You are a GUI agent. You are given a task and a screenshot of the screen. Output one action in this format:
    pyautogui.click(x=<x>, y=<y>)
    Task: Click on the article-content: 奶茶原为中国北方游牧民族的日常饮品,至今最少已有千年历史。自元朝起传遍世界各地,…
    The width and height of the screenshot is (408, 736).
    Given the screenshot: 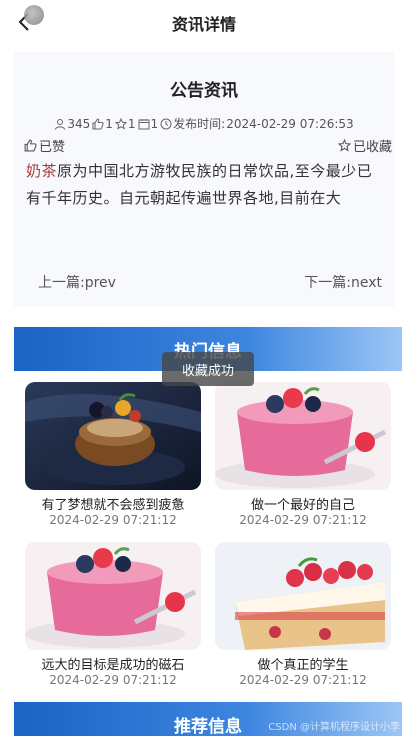 What is the action you would take?
    pyautogui.click(x=203, y=185)
    